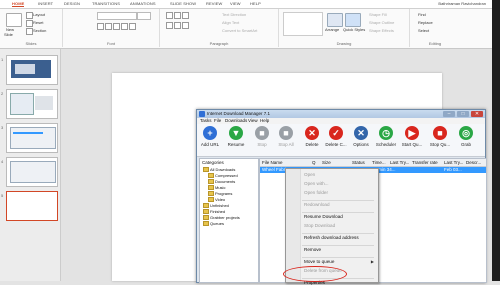  I want to click on toolbar-button-grabber: ◎ Grab, so click(466, 140).